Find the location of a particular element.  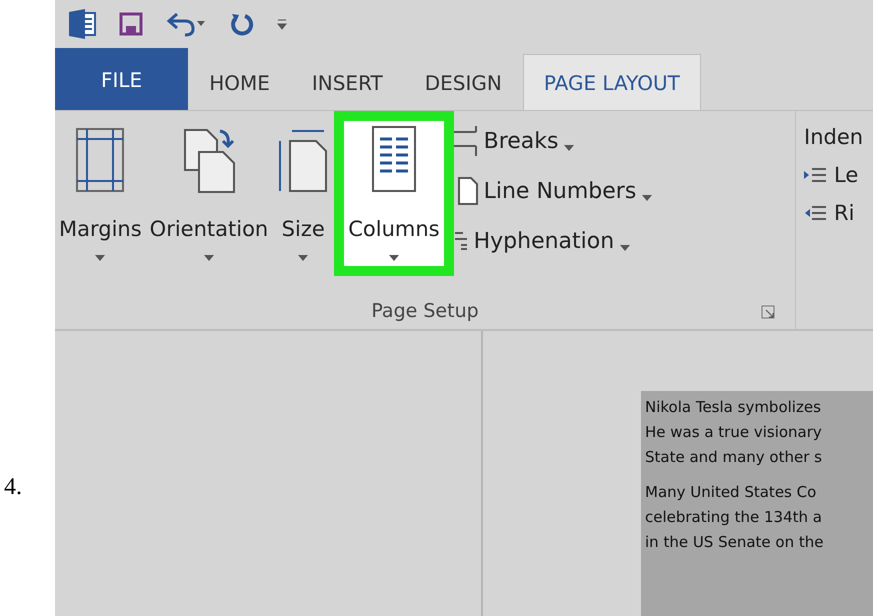

breaks-icon is located at coordinates (466, 141).